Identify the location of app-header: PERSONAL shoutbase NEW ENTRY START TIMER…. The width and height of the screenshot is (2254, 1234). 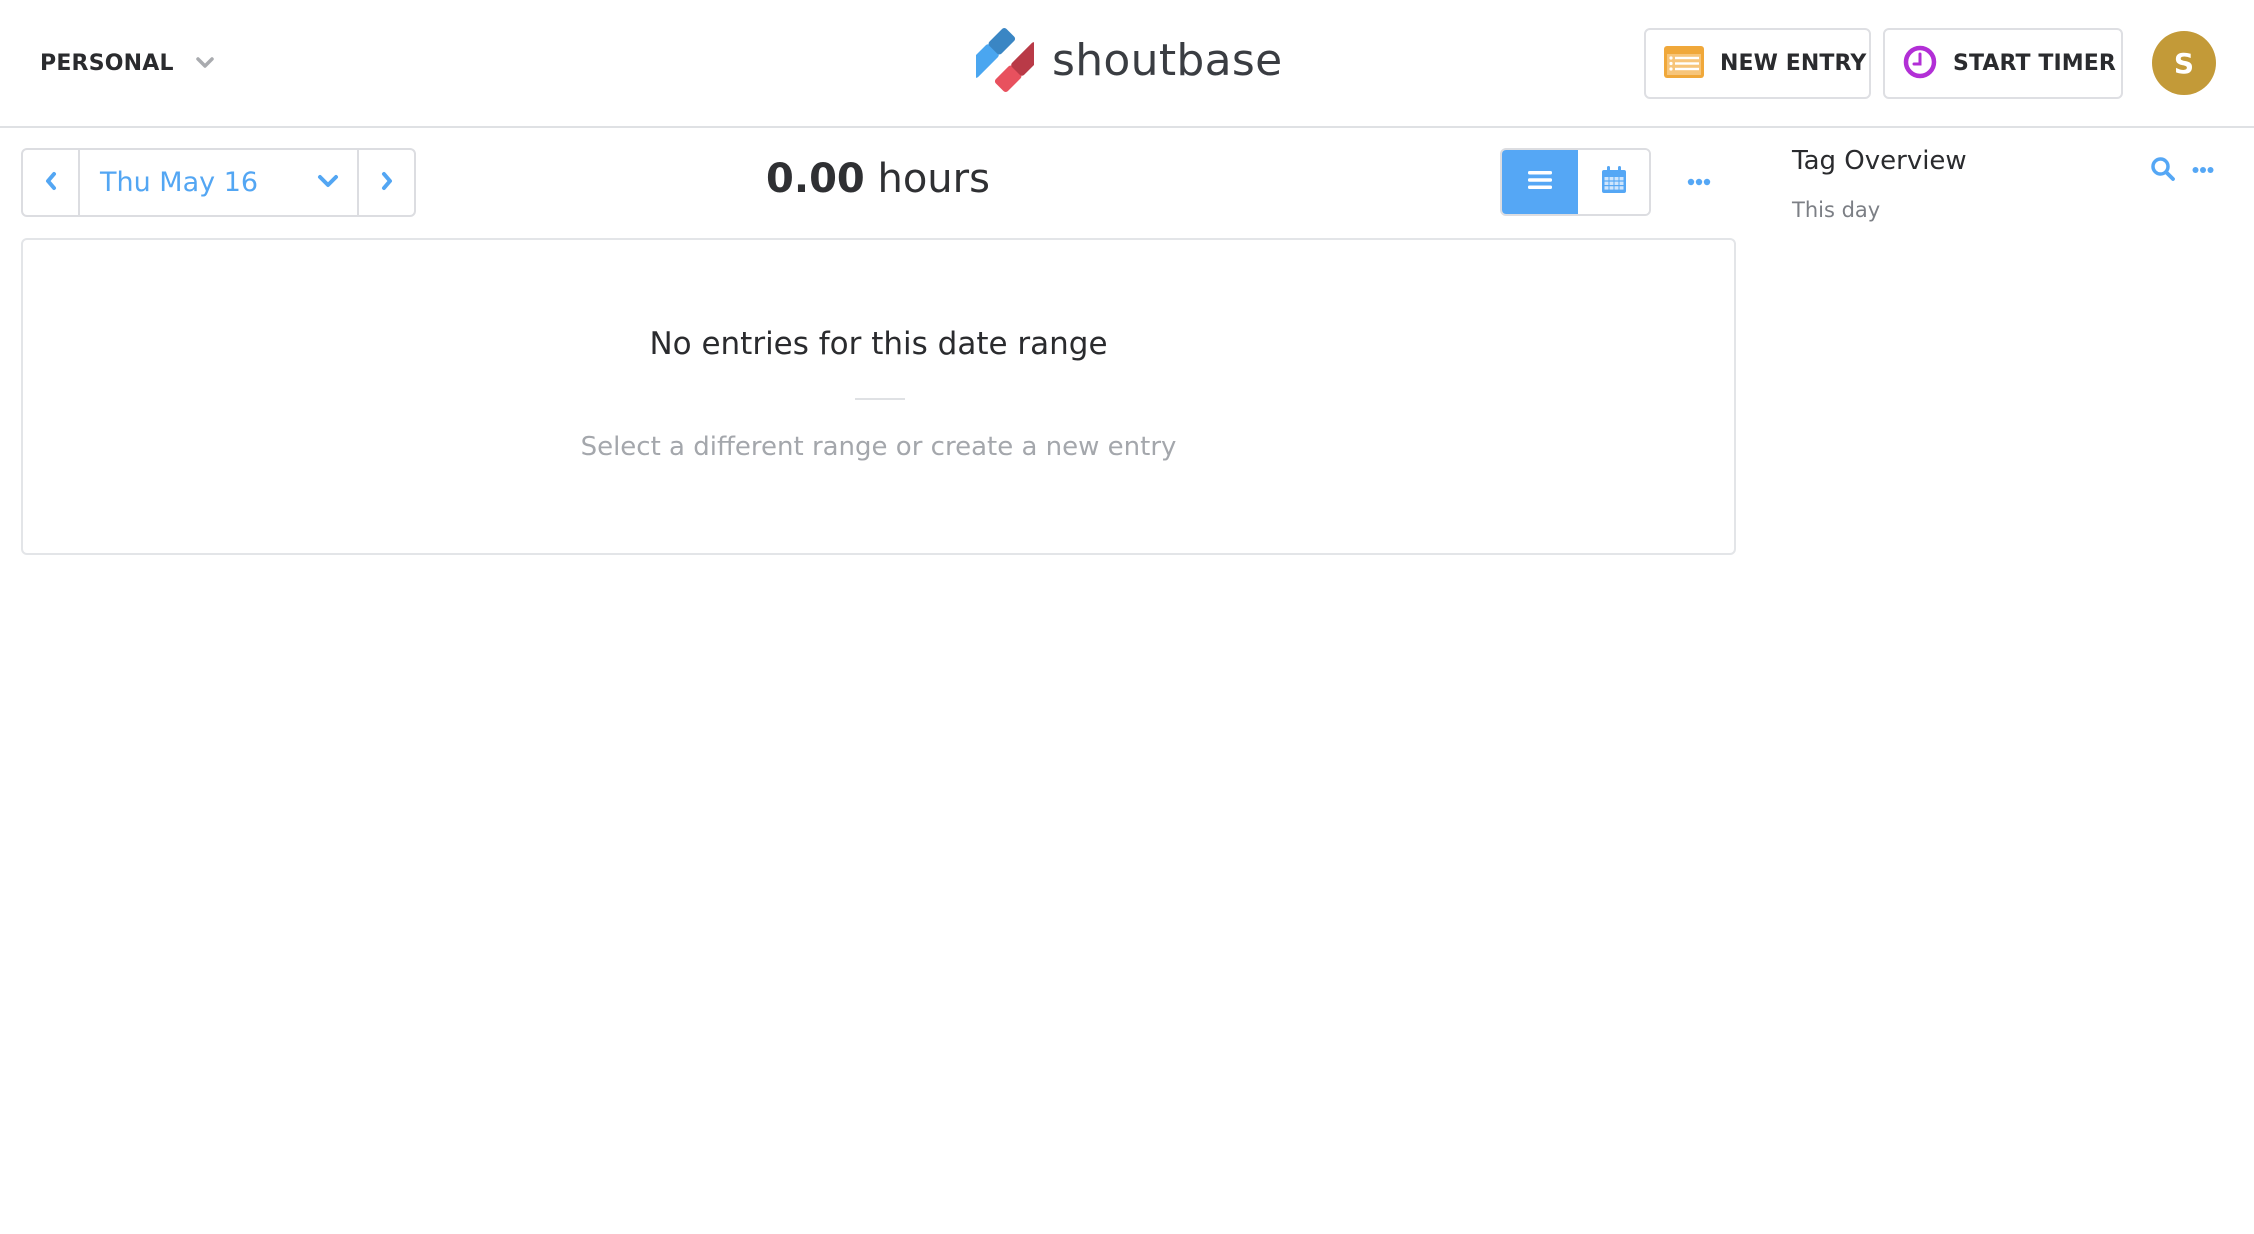
(1127, 64).